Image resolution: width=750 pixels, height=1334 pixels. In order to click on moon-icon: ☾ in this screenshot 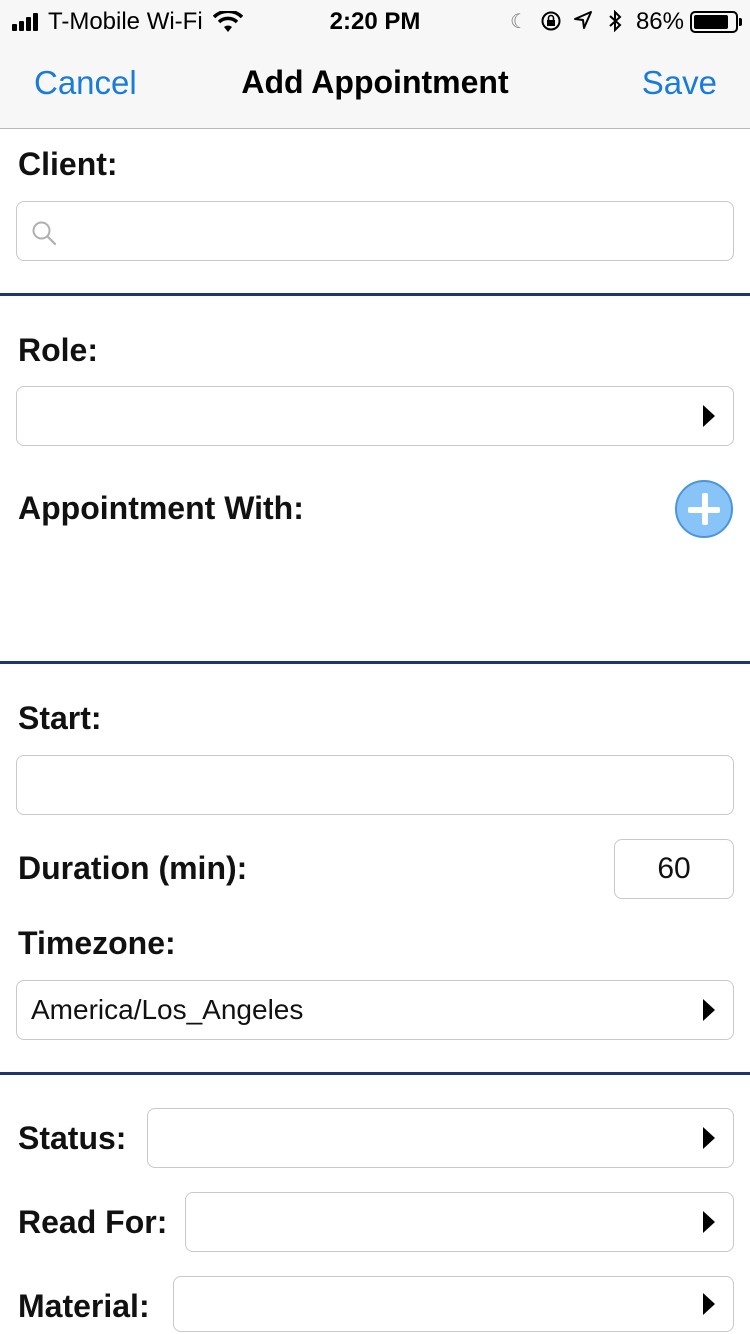, I will do `click(518, 22)`.